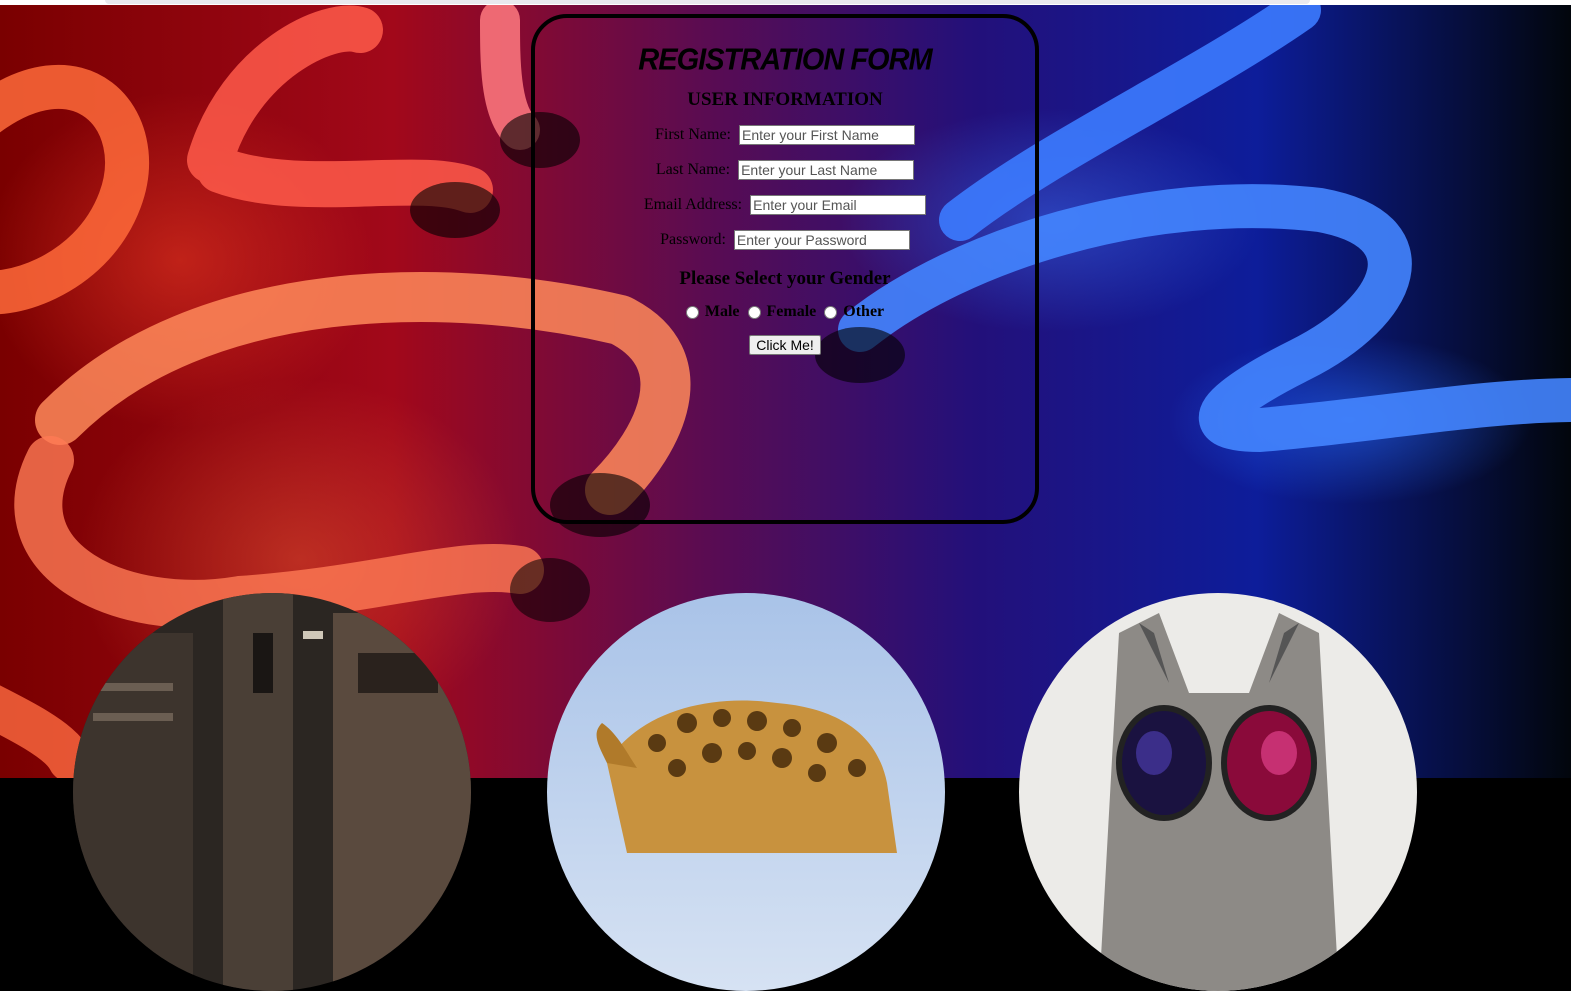 The image size is (1571, 991). Describe the element at coordinates (693, 204) in the screenshot. I see `email-label: Email Address:` at that location.